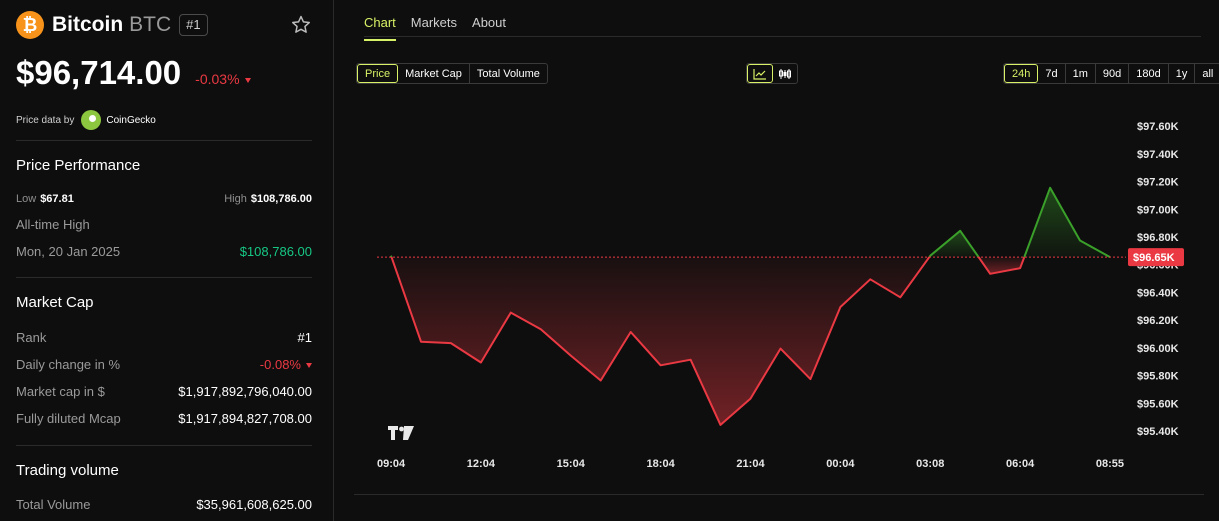  Describe the element at coordinates (1158, 293) in the screenshot. I see `y-axis-tick-label: $96.40K` at that location.